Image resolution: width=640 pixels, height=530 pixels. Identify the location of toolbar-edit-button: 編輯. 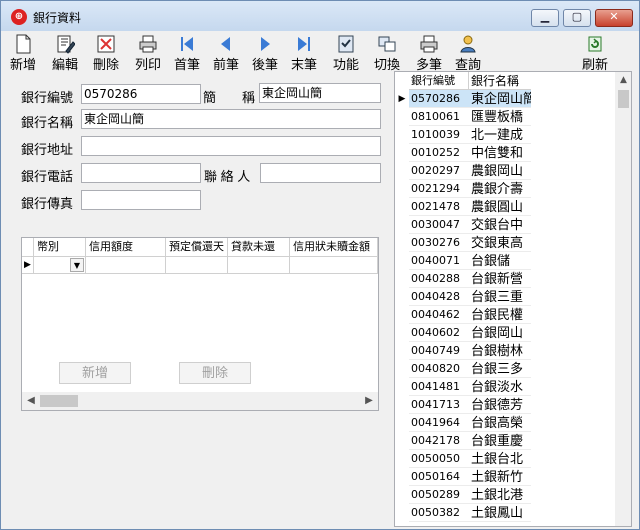
(65, 52).